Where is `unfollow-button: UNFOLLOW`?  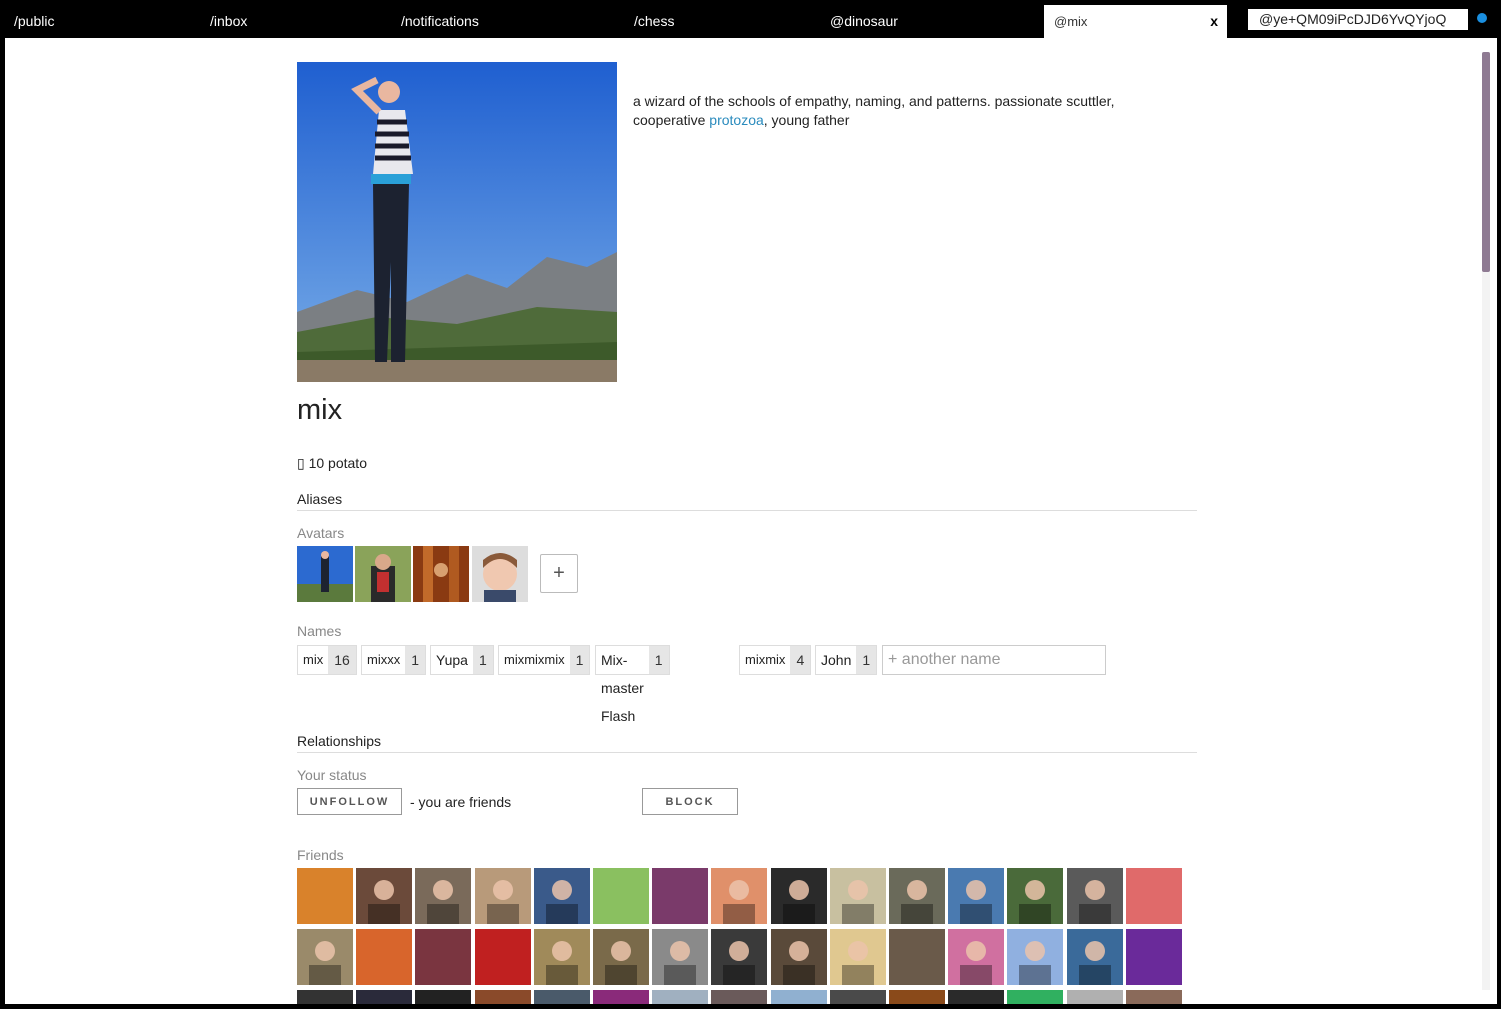
unfollow-button: UNFOLLOW is located at coordinates (349, 801).